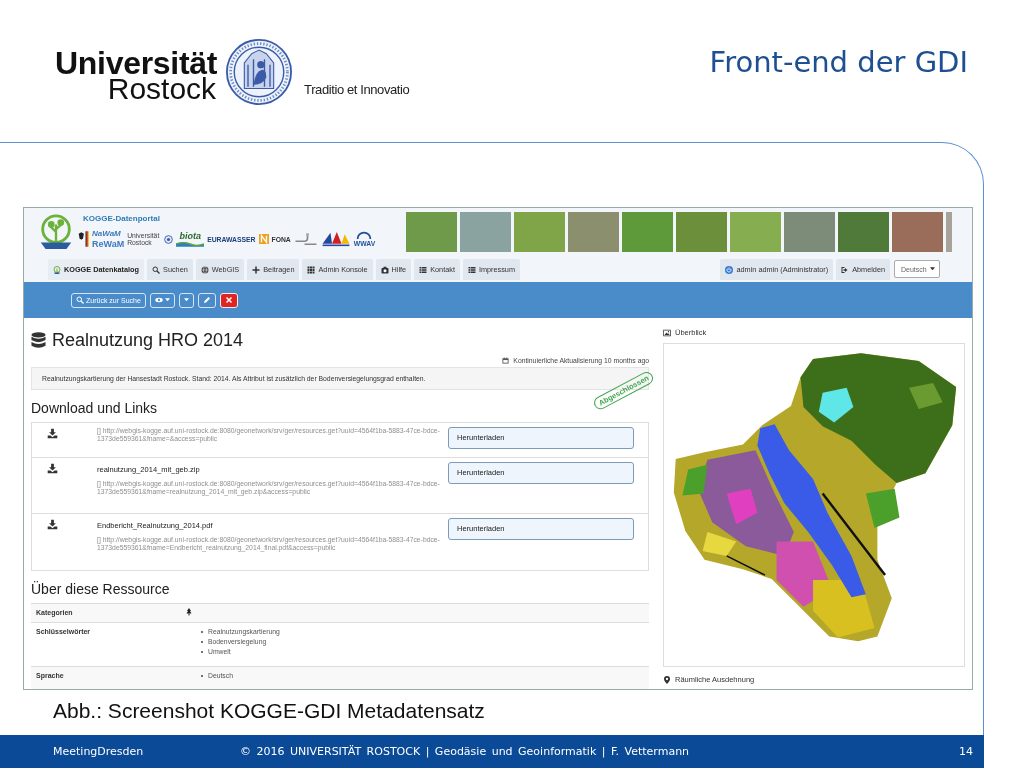  I want to click on site-name: KOGGE-Datenportal, so click(122, 219).